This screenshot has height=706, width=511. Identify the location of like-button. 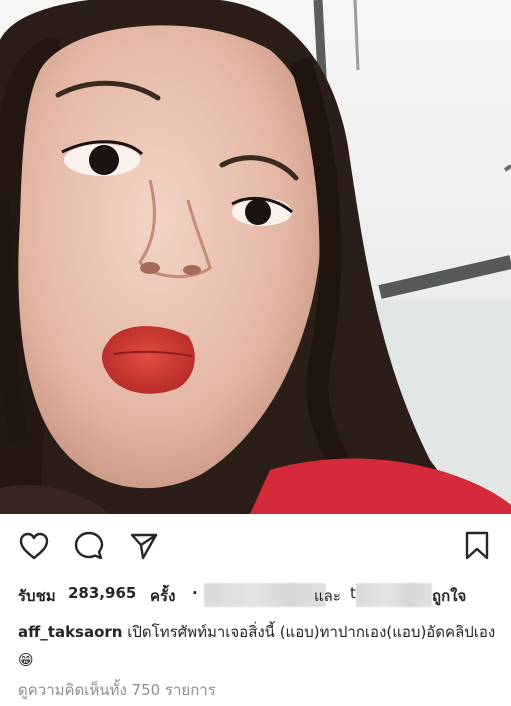
(34, 546).